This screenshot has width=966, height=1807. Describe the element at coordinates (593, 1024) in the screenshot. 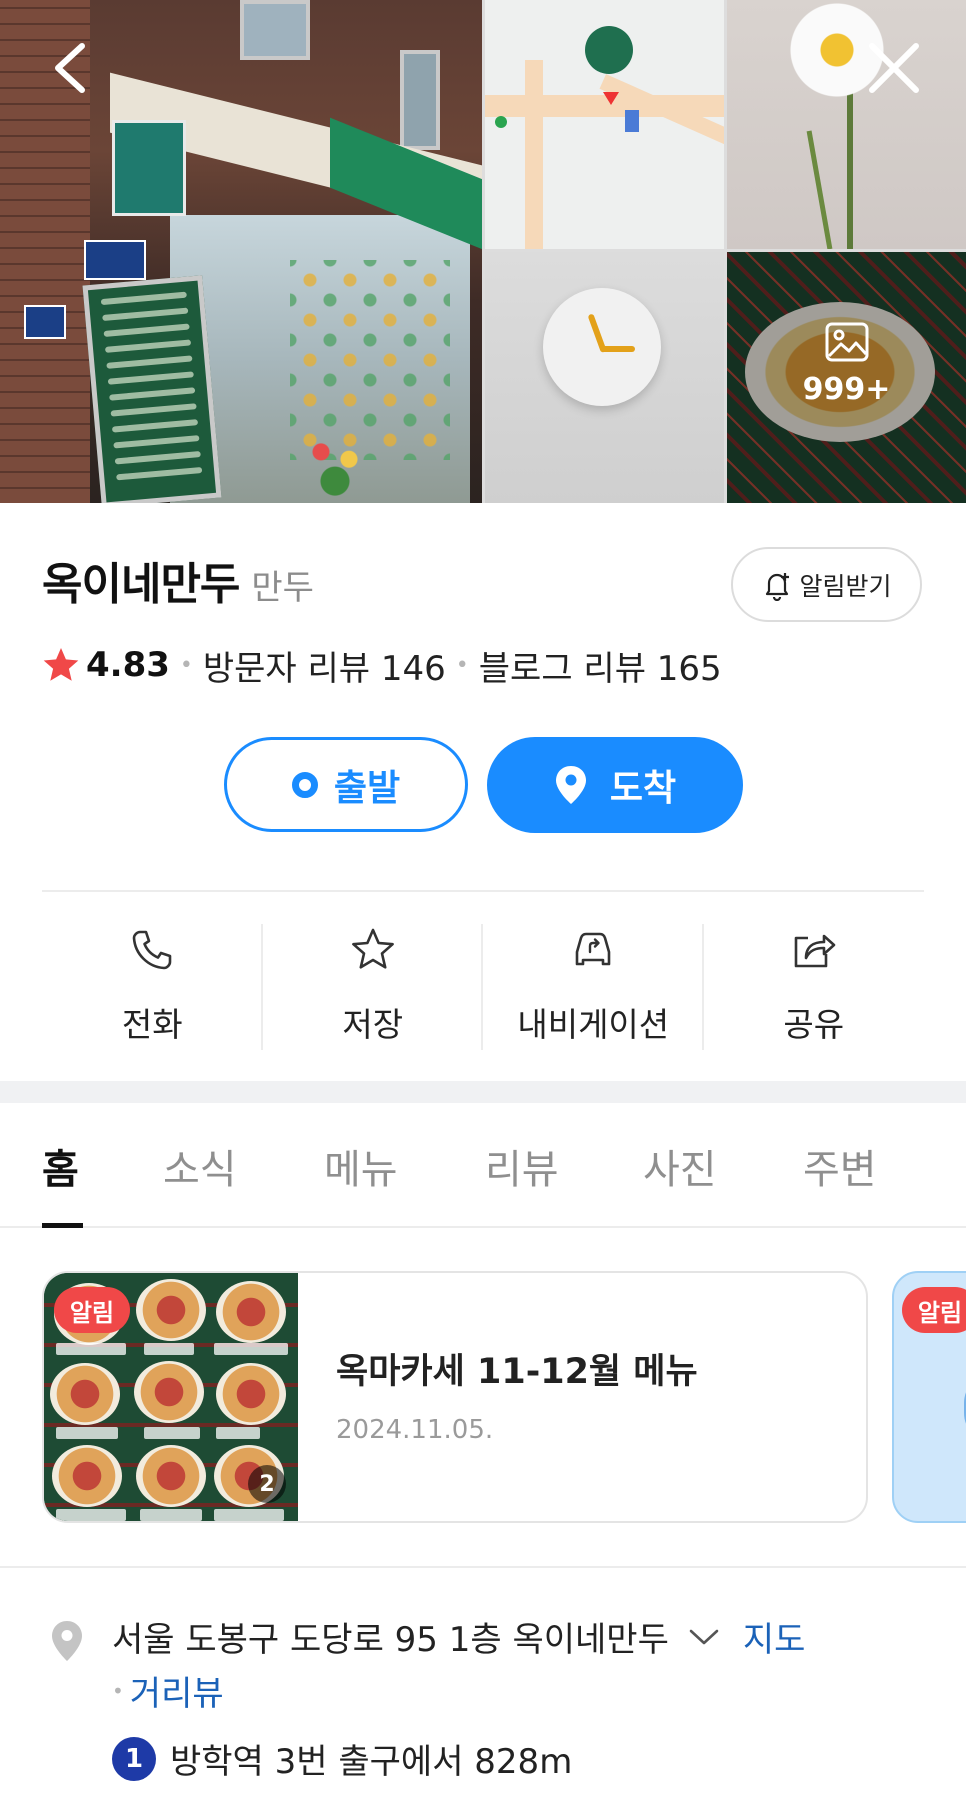

I see `navigation-label: 내비게이션` at that location.